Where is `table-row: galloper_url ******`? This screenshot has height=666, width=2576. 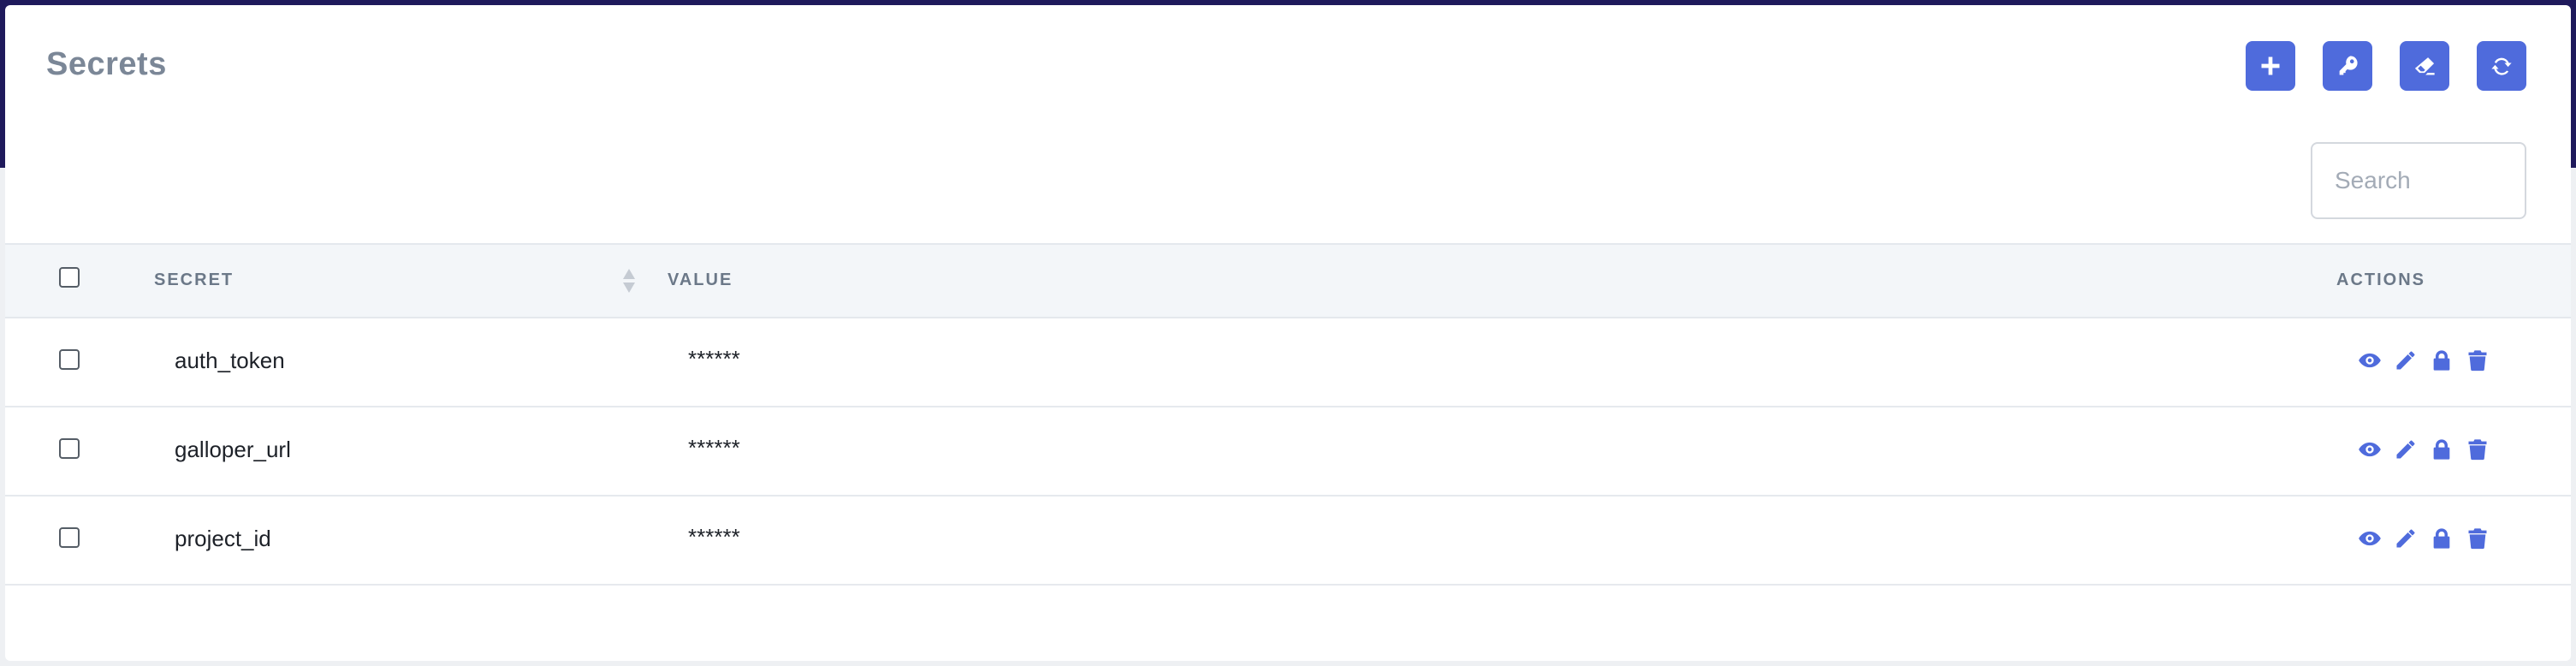 table-row: galloper_url ****** is located at coordinates (1288, 452).